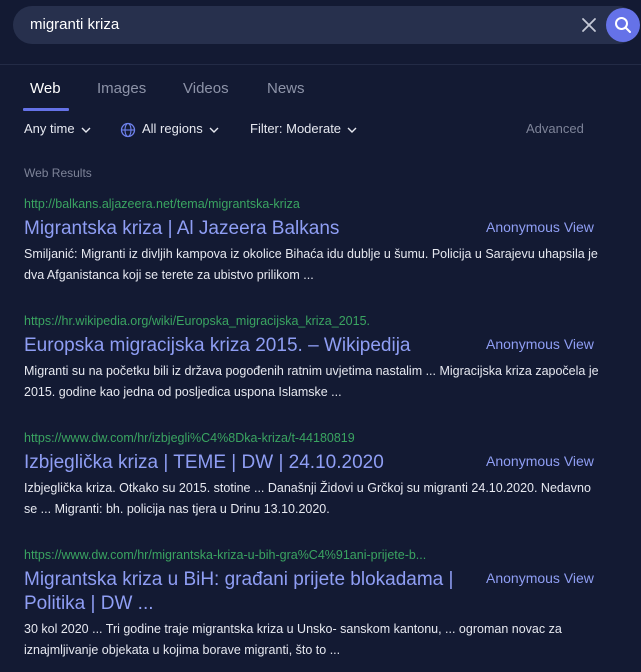  What do you see at coordinates (128, 129) in the screenshot?
I see `globe-icon` at bounding box center [128, 129].